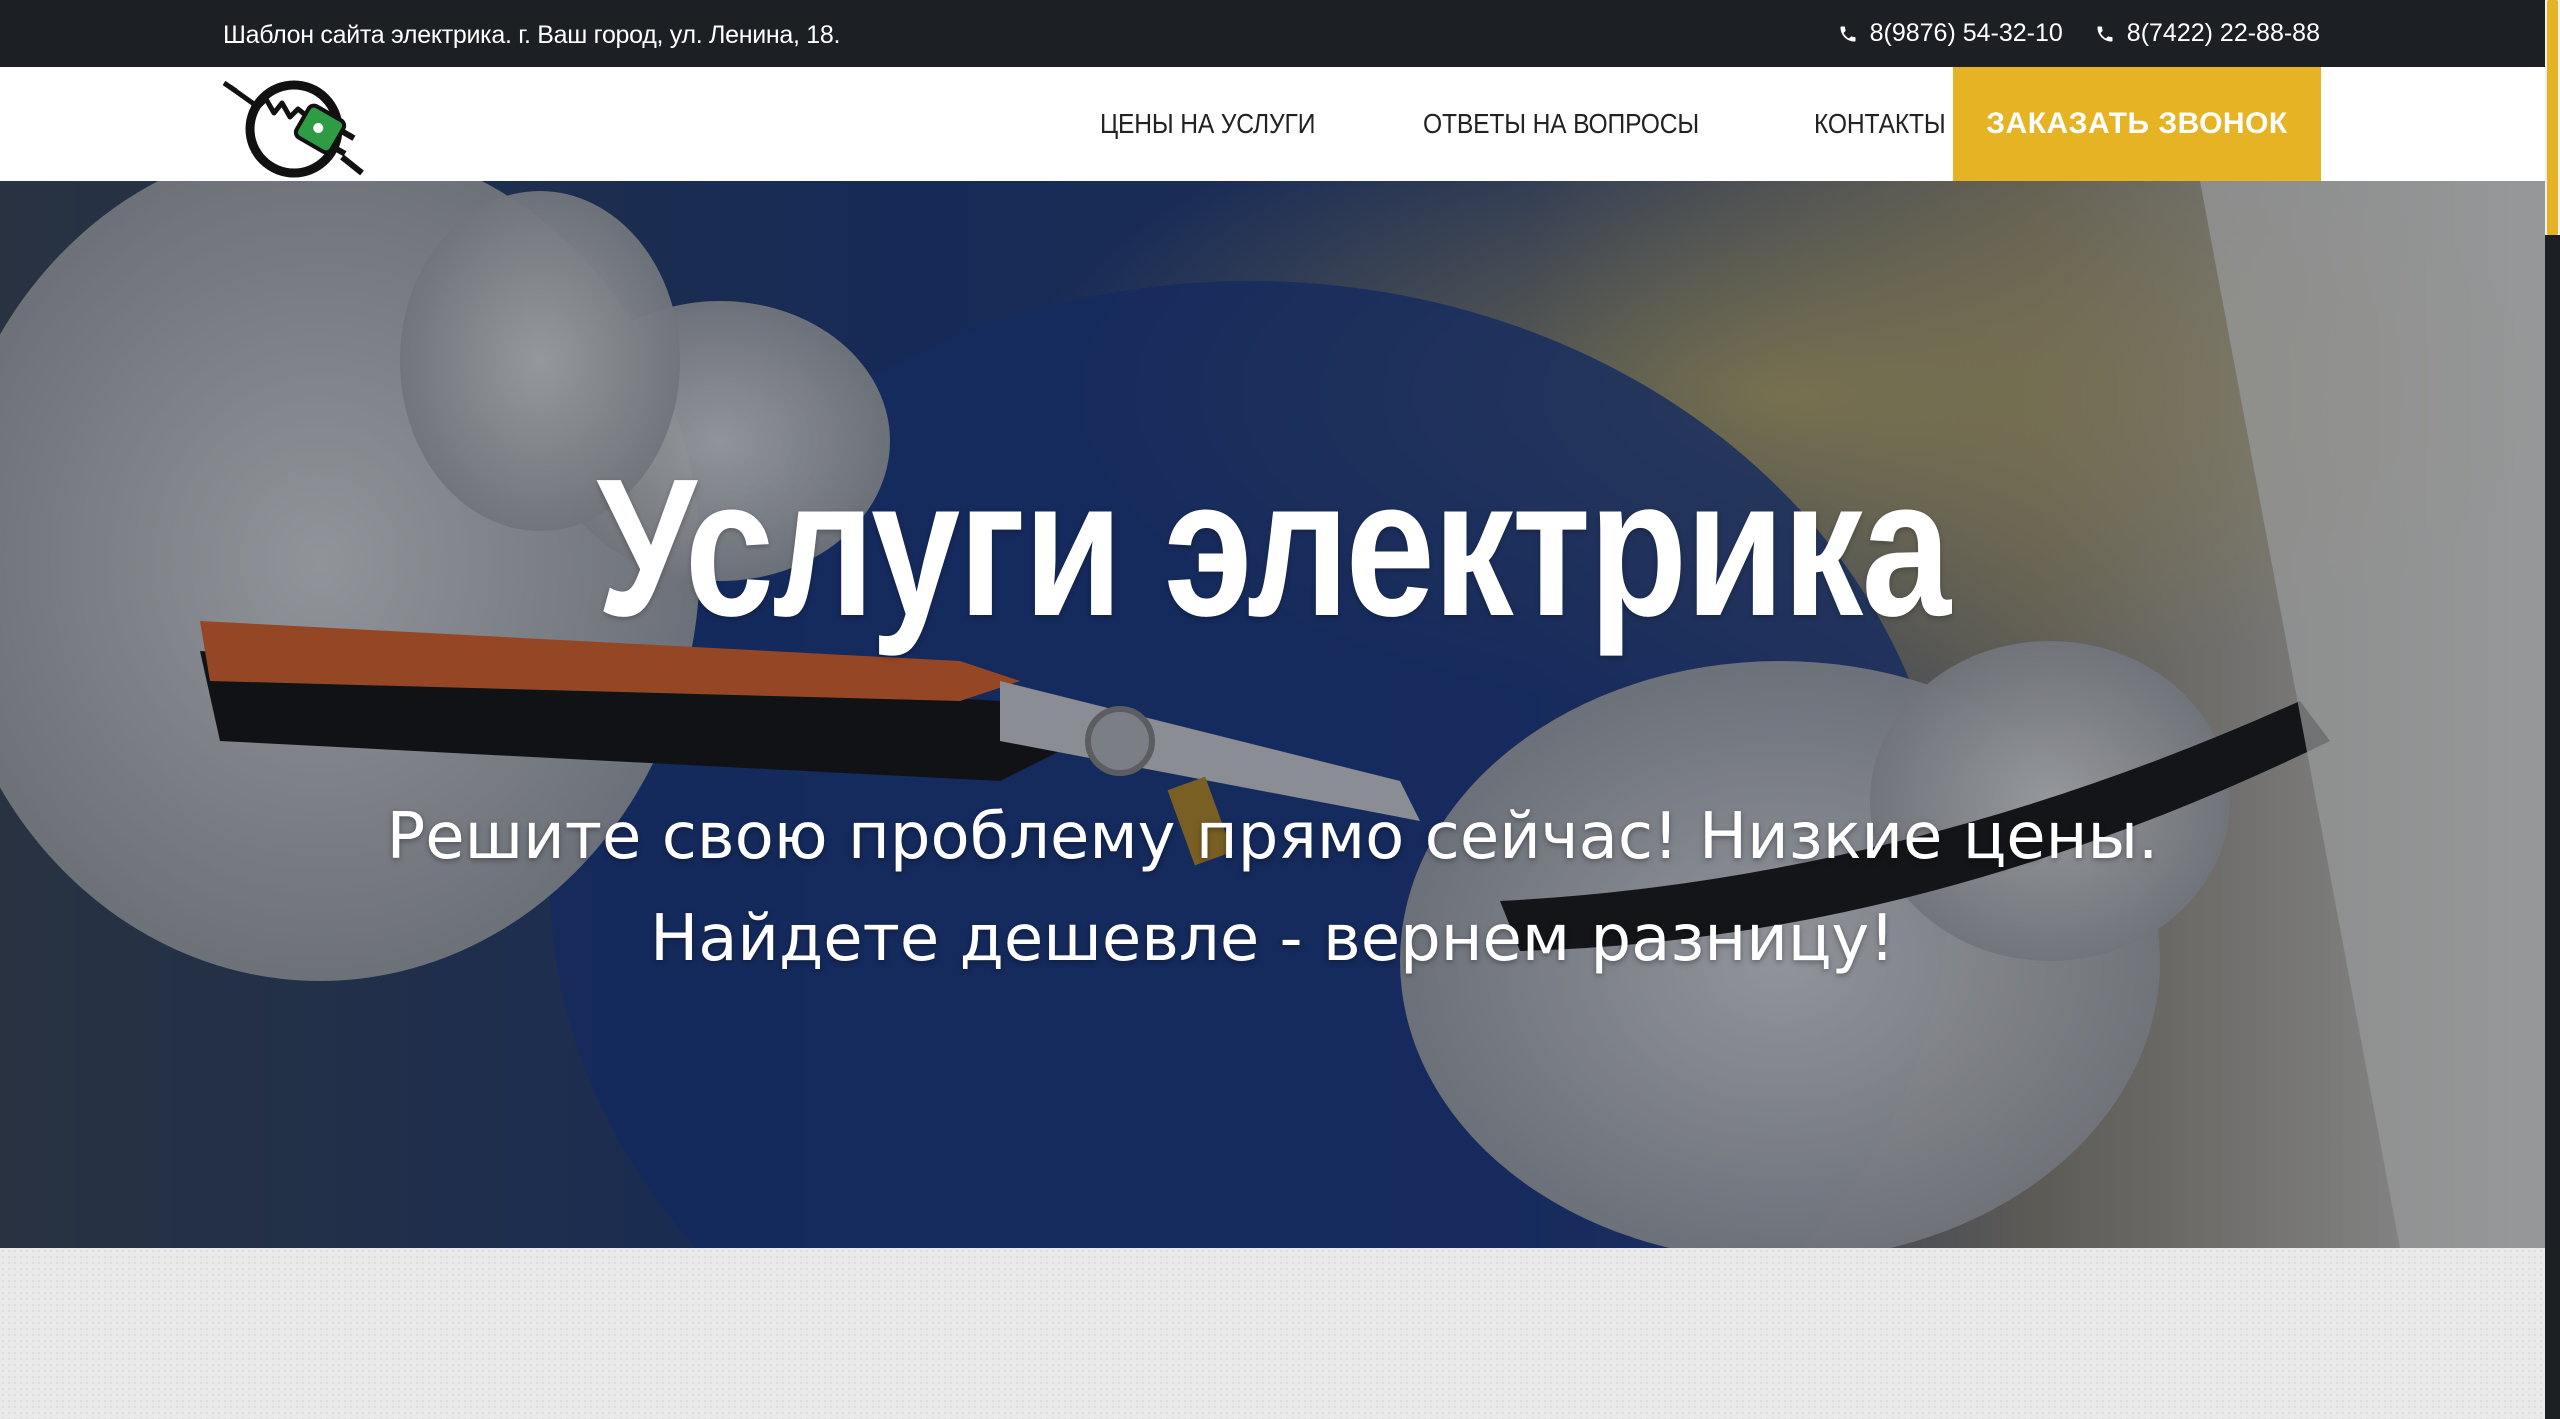  I want to click on phone-list: 8(9876) 54-32-10 8(7422) 22-88-88, so click(2079, 33).